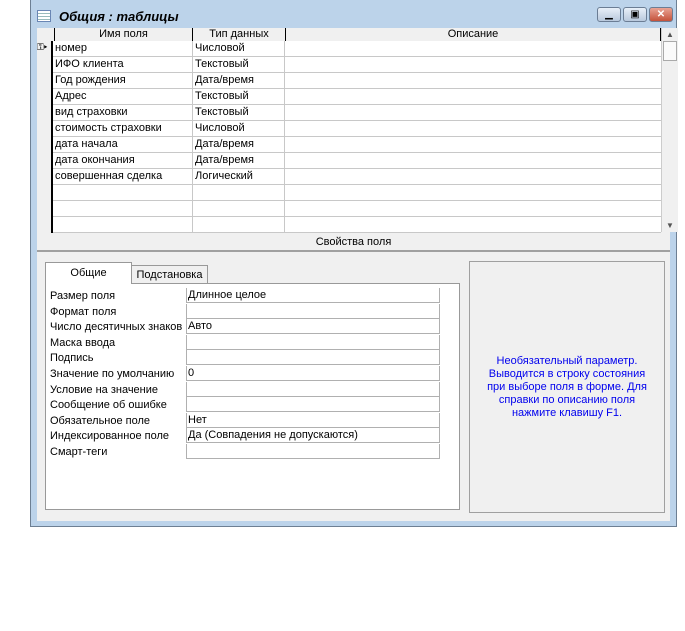 The image size is (685, 631). What do you see at coordinates (670, 51) in the screenshot?
I see `scroll-thumb` at bounding box center [670, 51].